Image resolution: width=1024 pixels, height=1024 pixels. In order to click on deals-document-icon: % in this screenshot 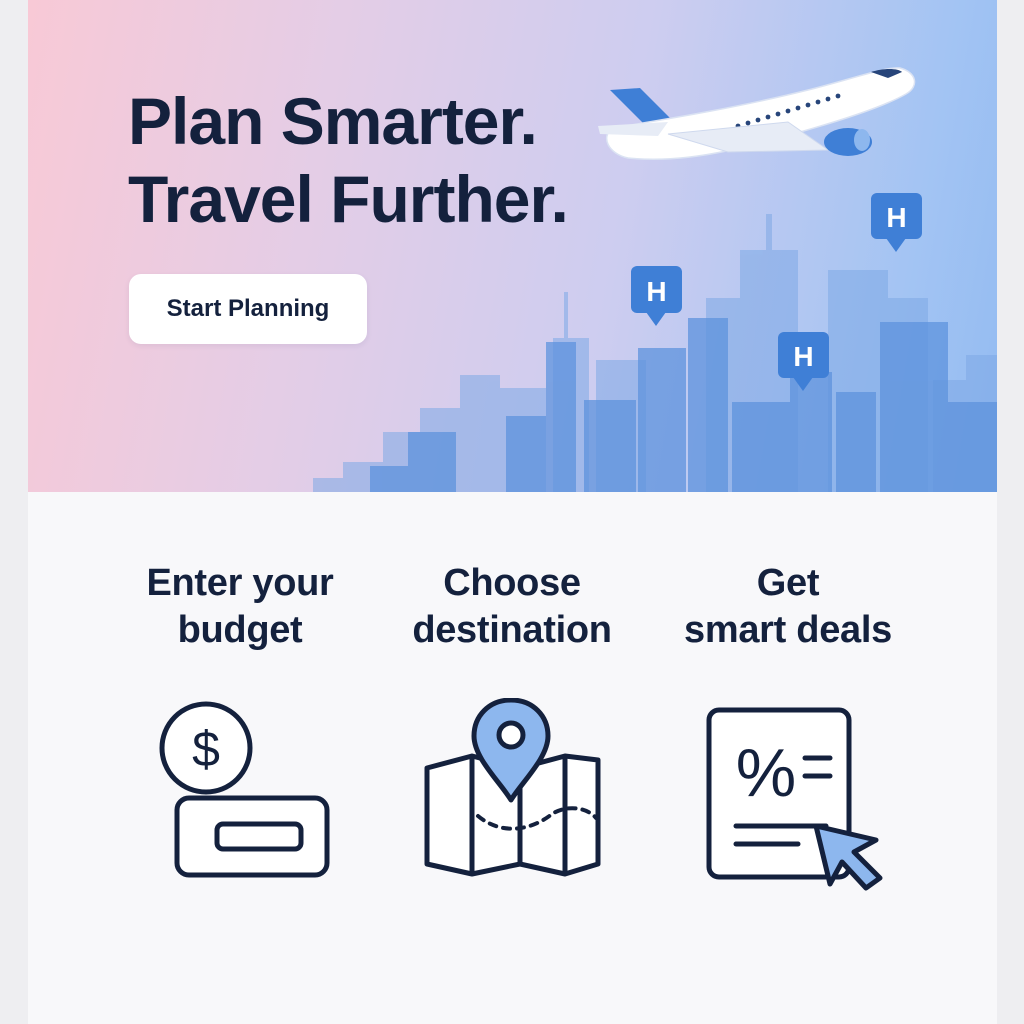, I will do `click(794, 799)`.